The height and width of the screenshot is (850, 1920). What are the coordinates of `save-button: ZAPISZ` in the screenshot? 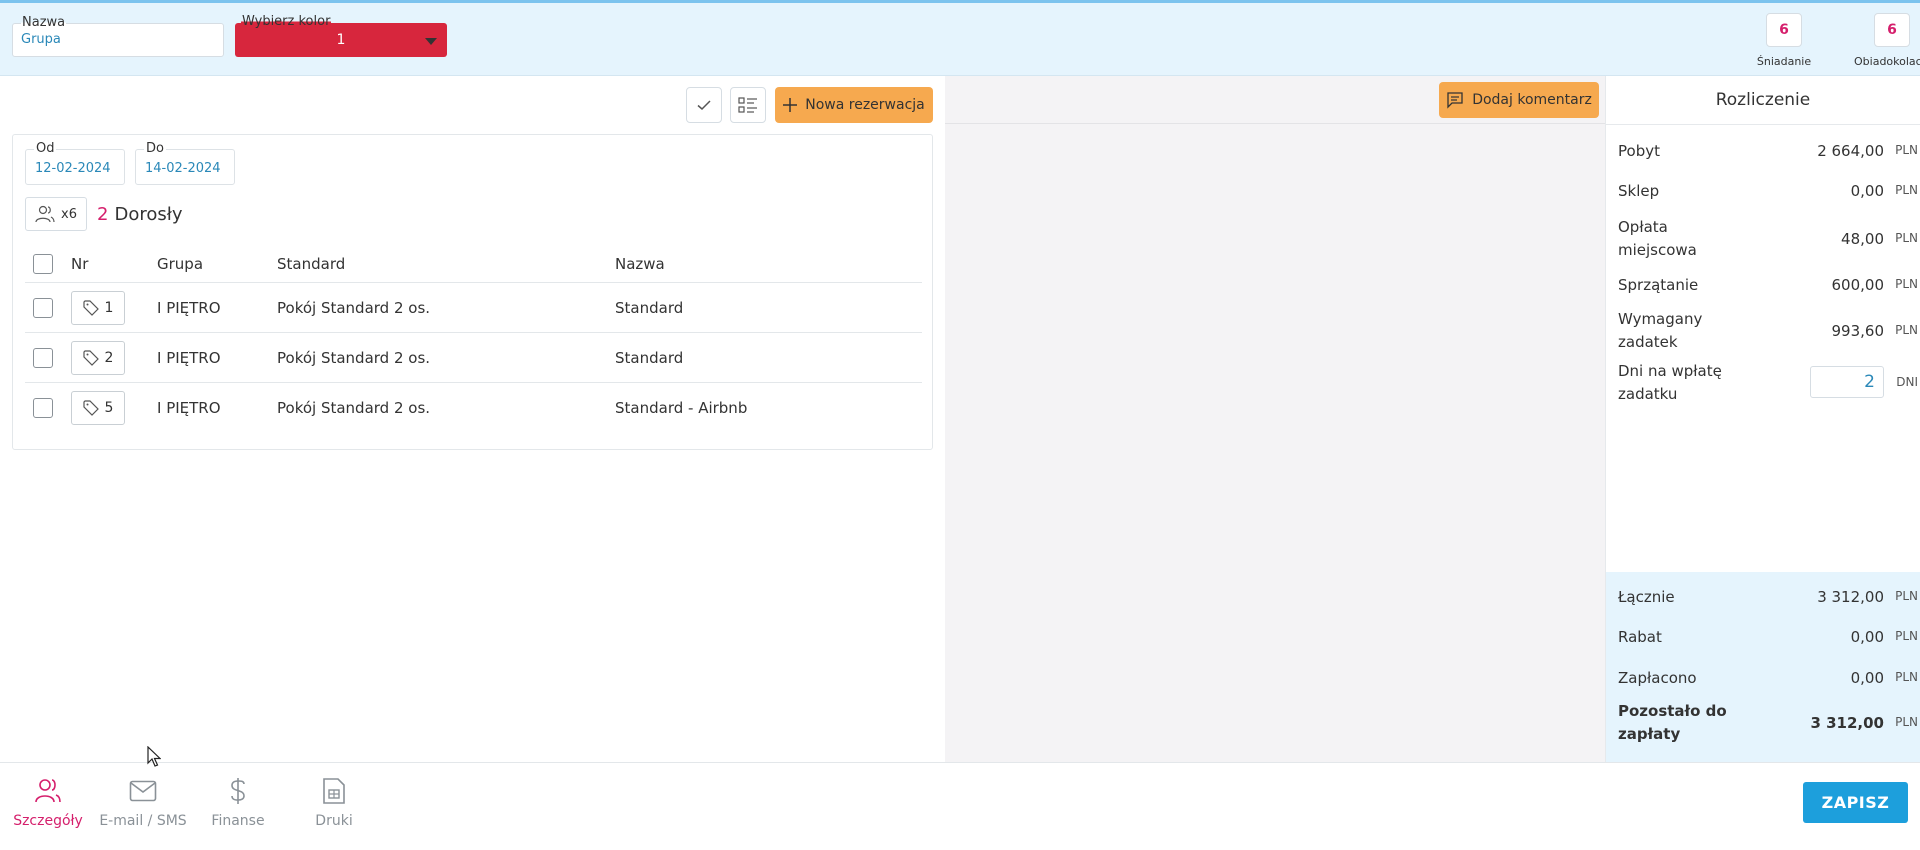 It's located at (1855, 802).